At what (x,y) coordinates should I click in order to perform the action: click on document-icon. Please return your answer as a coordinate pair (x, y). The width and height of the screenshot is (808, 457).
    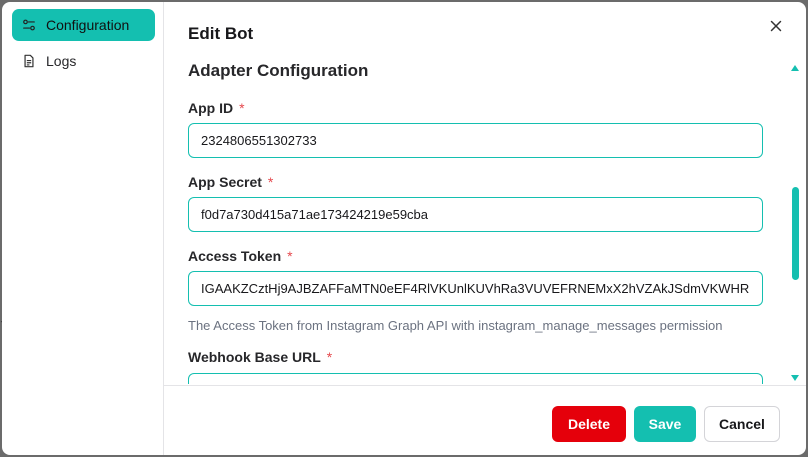
    Looking at the image, I should click on (29, 61).